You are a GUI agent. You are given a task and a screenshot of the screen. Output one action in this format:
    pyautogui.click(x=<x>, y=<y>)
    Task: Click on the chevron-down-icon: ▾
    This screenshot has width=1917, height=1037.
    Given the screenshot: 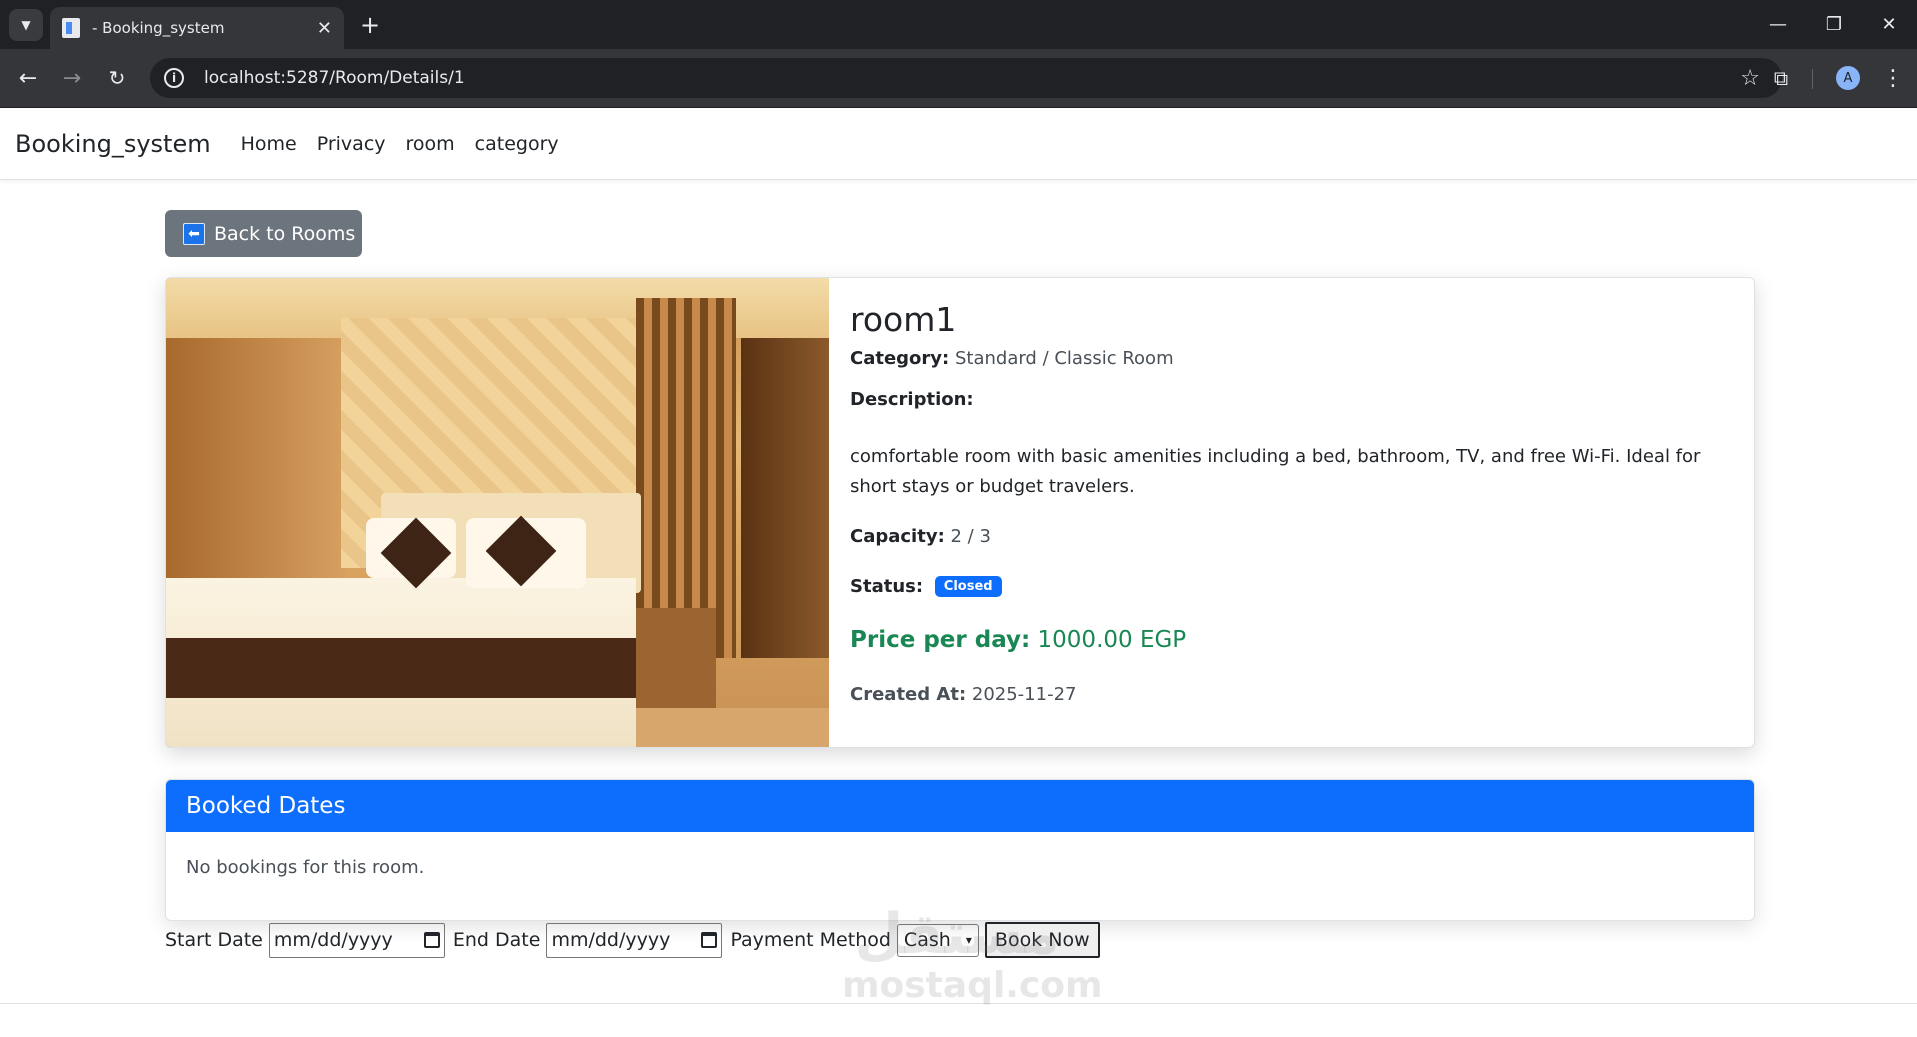 What is the action you would take?
    pyautogui.click(x=968, y=940)
    